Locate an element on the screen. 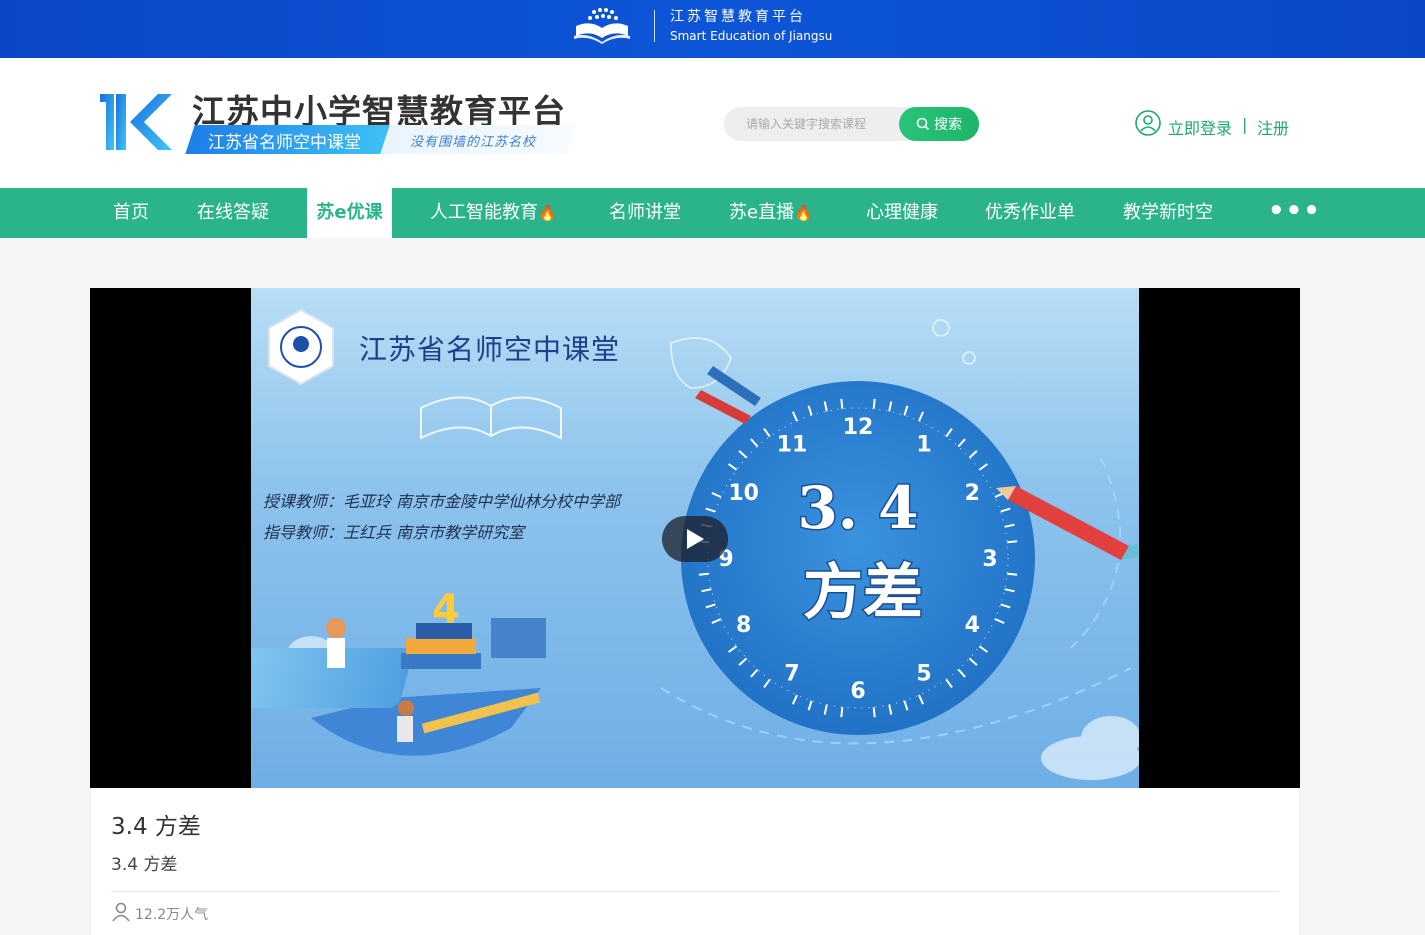  play-button is located at coordinates (695, 539).